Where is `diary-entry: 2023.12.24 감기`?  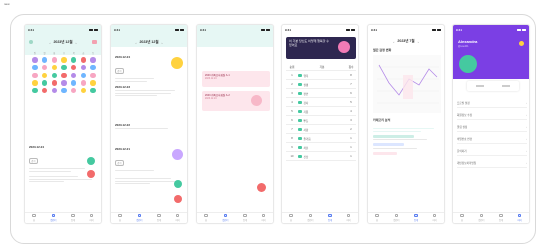 diary-entry: 2023.12.24 감기 is located at coordinates (150, 68).